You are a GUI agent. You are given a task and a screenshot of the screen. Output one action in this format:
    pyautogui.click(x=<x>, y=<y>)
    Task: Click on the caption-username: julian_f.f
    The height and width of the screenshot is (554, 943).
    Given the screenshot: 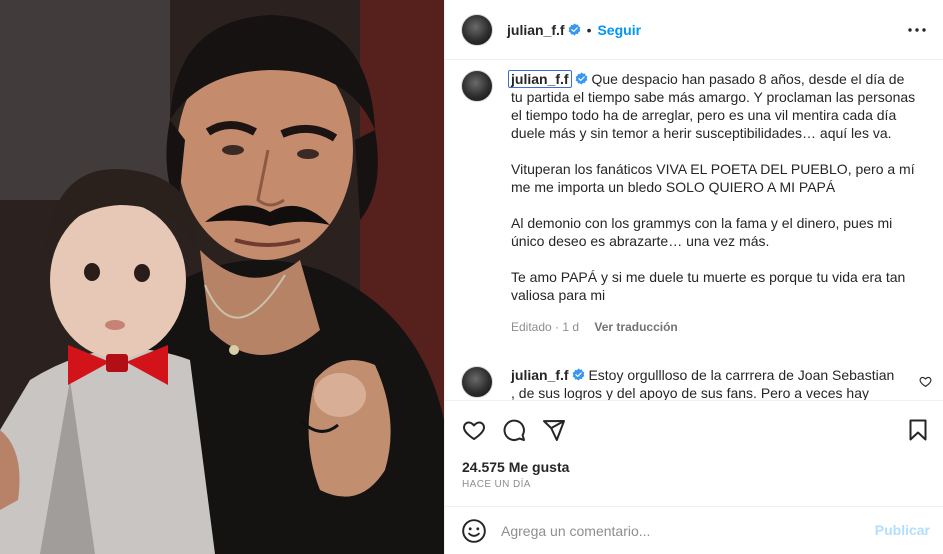 What is the action you would take?
    pyautogui.click(x=540, y=79)
    